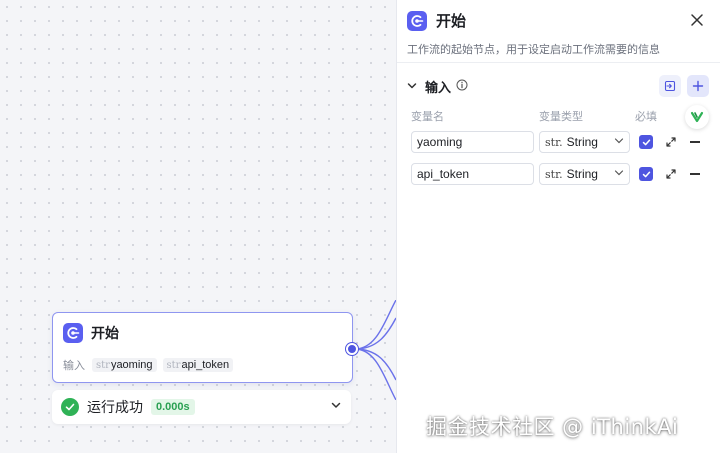 The width and height of the screenshot is (720, 453). Describe the element at coordinates (201, 407) in the screenshot. I see `run-status-bar: 运行成功 0.000s` at that location.